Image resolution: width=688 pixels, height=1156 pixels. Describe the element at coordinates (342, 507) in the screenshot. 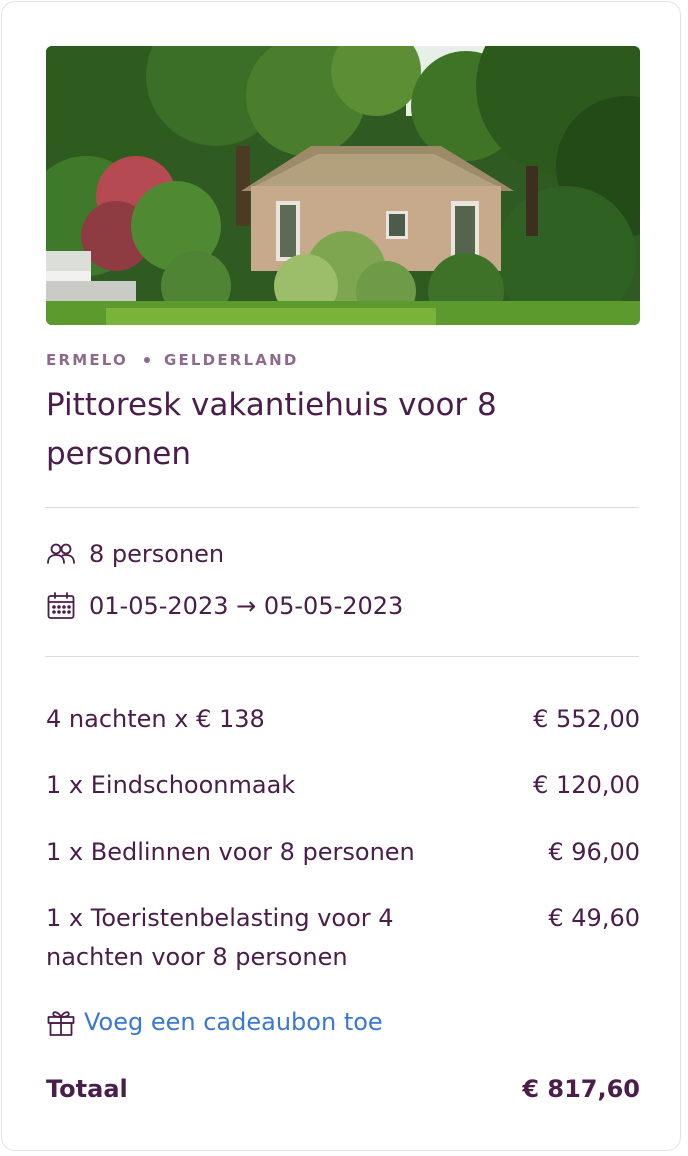

I see `divider-top` at that location.